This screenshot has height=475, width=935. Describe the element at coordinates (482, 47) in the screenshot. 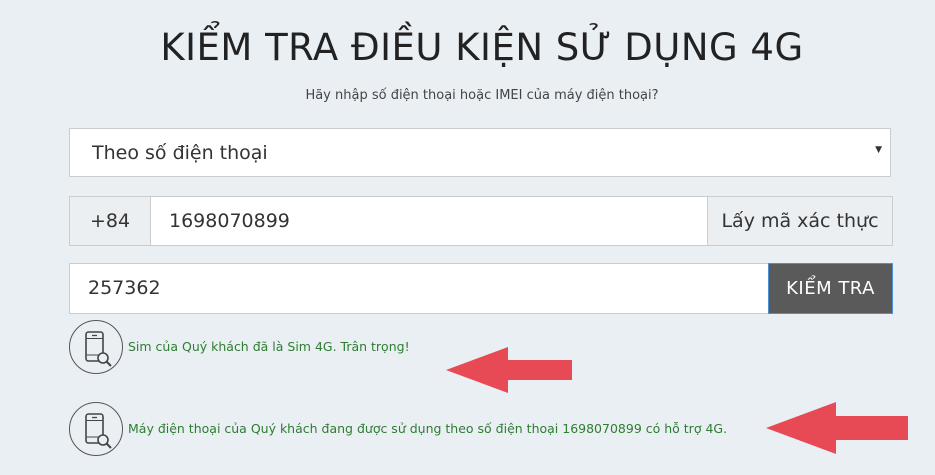

I see `page-title: KIỂM TRA ĐIỀU KIỆN SỬ DỤNG 4G` at that location.